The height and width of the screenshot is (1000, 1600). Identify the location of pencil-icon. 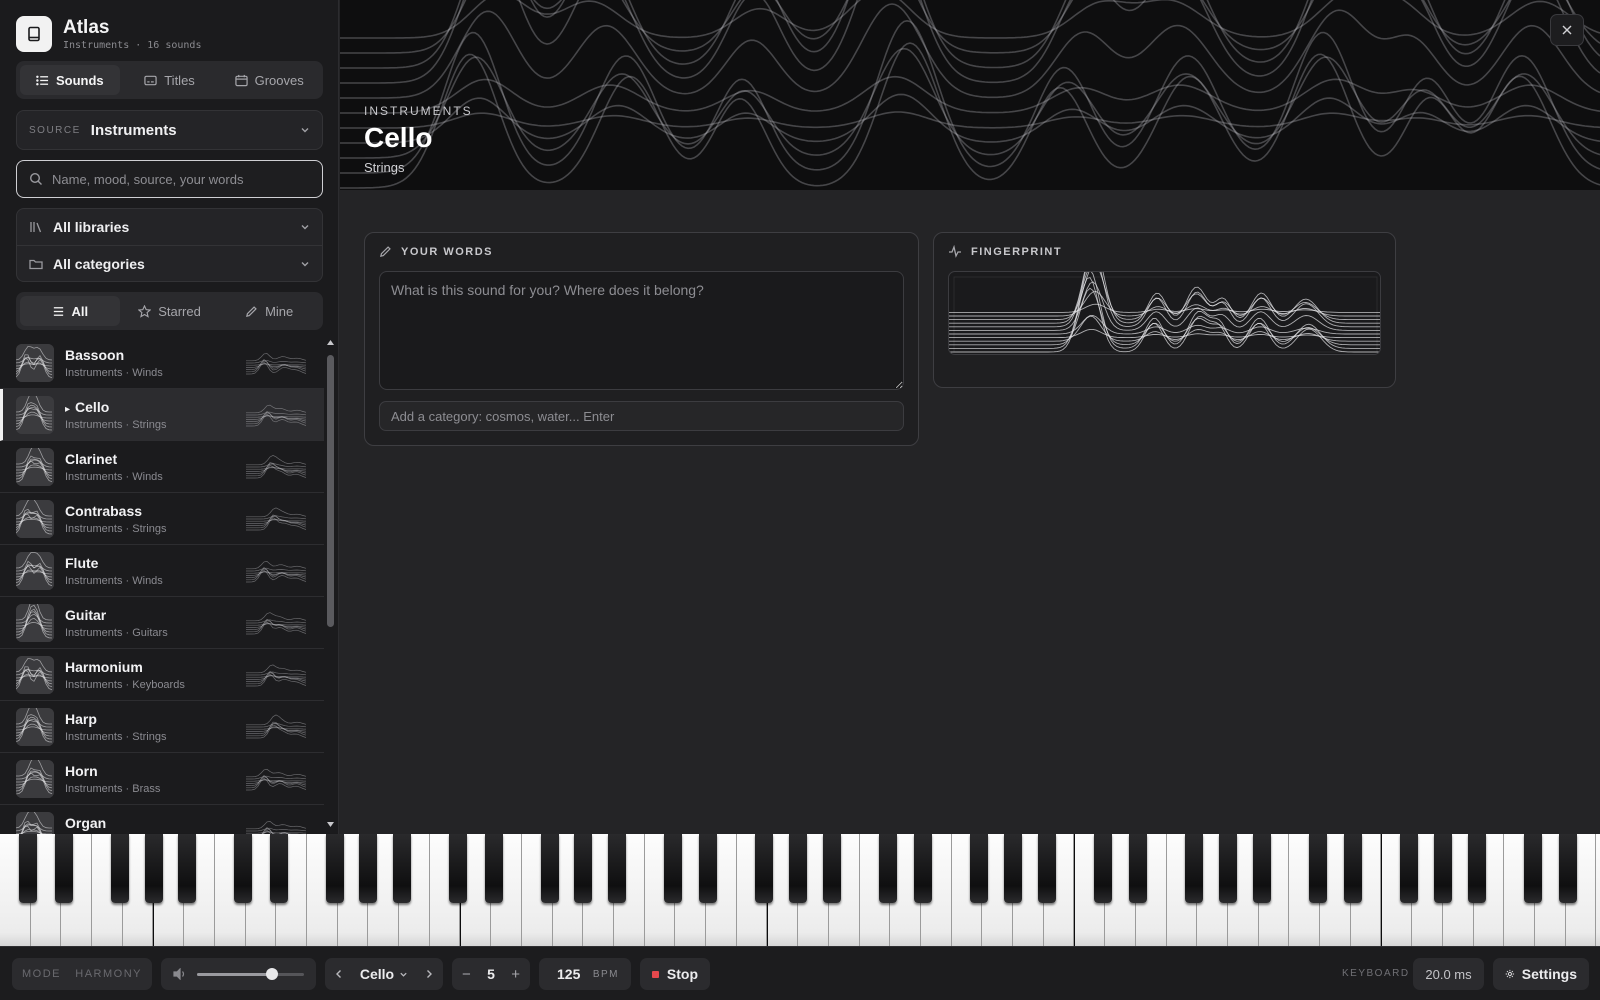
(251, 311).